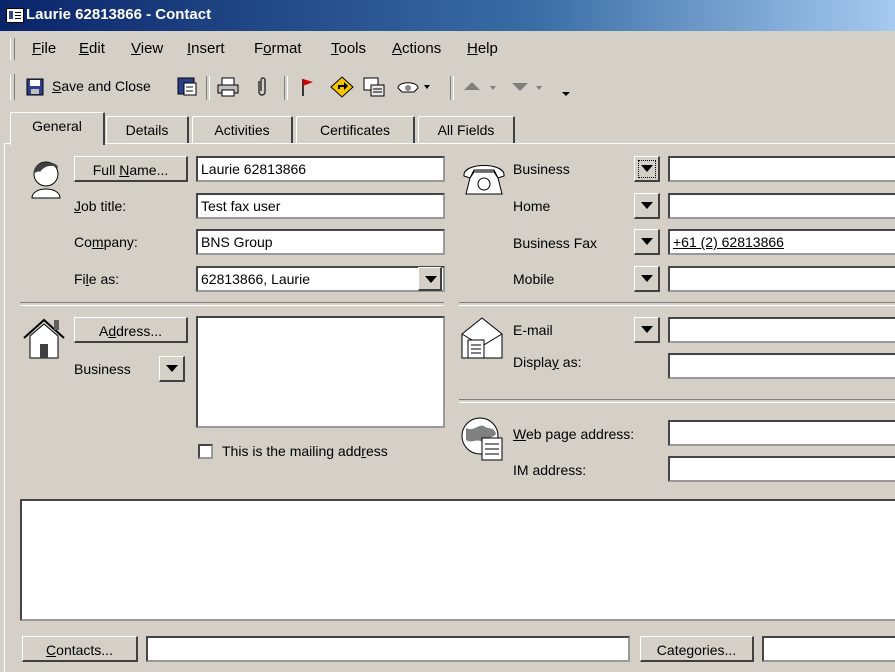 The width and height of the screenshot is (895, 672). I want to click on tab-general: General, so click(57, 128).